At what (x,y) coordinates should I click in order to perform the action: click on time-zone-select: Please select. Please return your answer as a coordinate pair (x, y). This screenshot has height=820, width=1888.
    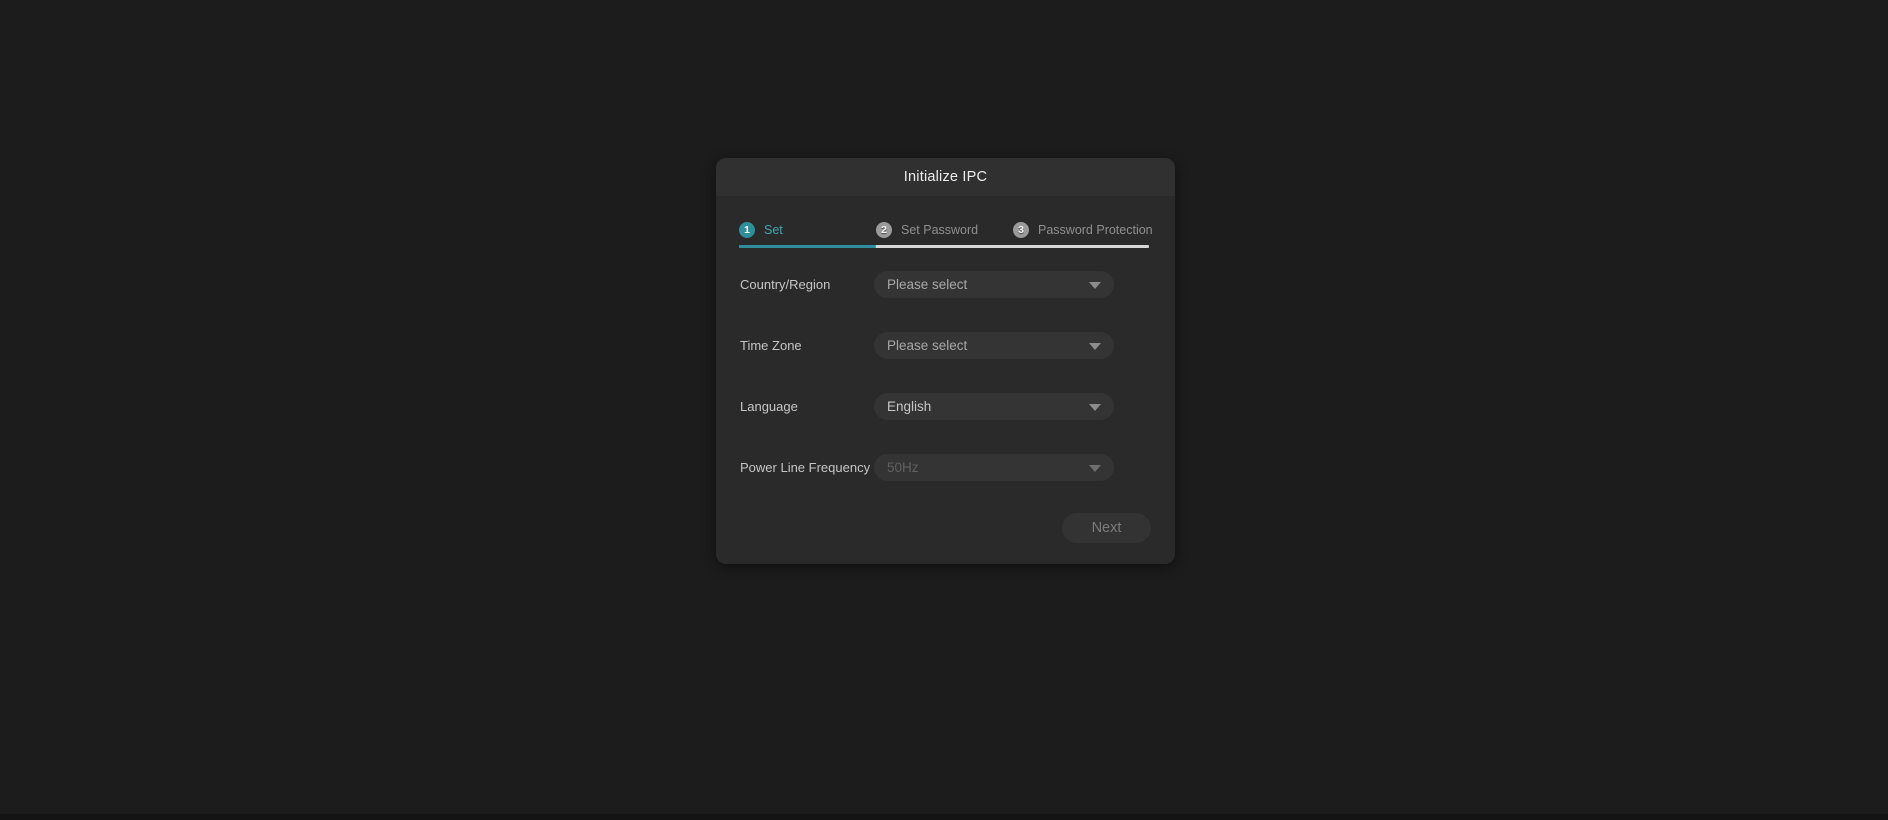
    Looking at the image, I should click on (994, 345).